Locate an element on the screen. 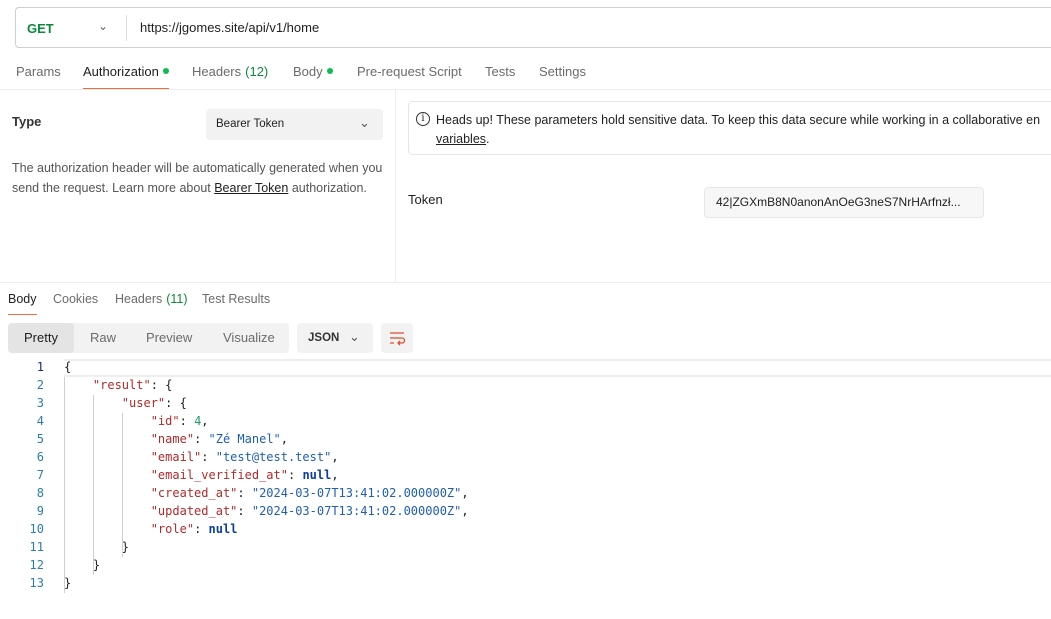  response-tab-headers: Headers (11) is located at coordinates (151, 299).